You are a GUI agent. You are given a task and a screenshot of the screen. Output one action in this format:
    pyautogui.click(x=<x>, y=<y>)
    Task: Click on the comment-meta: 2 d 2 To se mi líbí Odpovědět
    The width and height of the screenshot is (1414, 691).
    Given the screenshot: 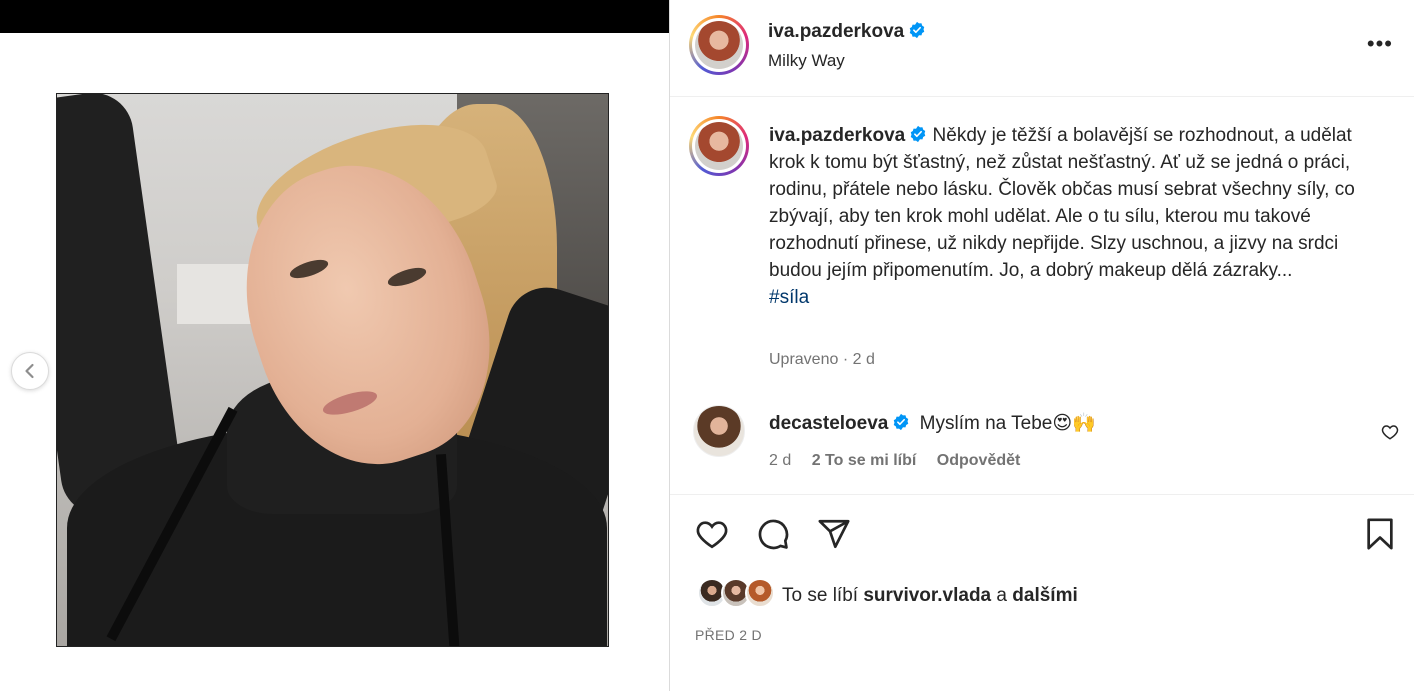 What is the action you would take?
    pyautogui.click(x=902, y=461)
    